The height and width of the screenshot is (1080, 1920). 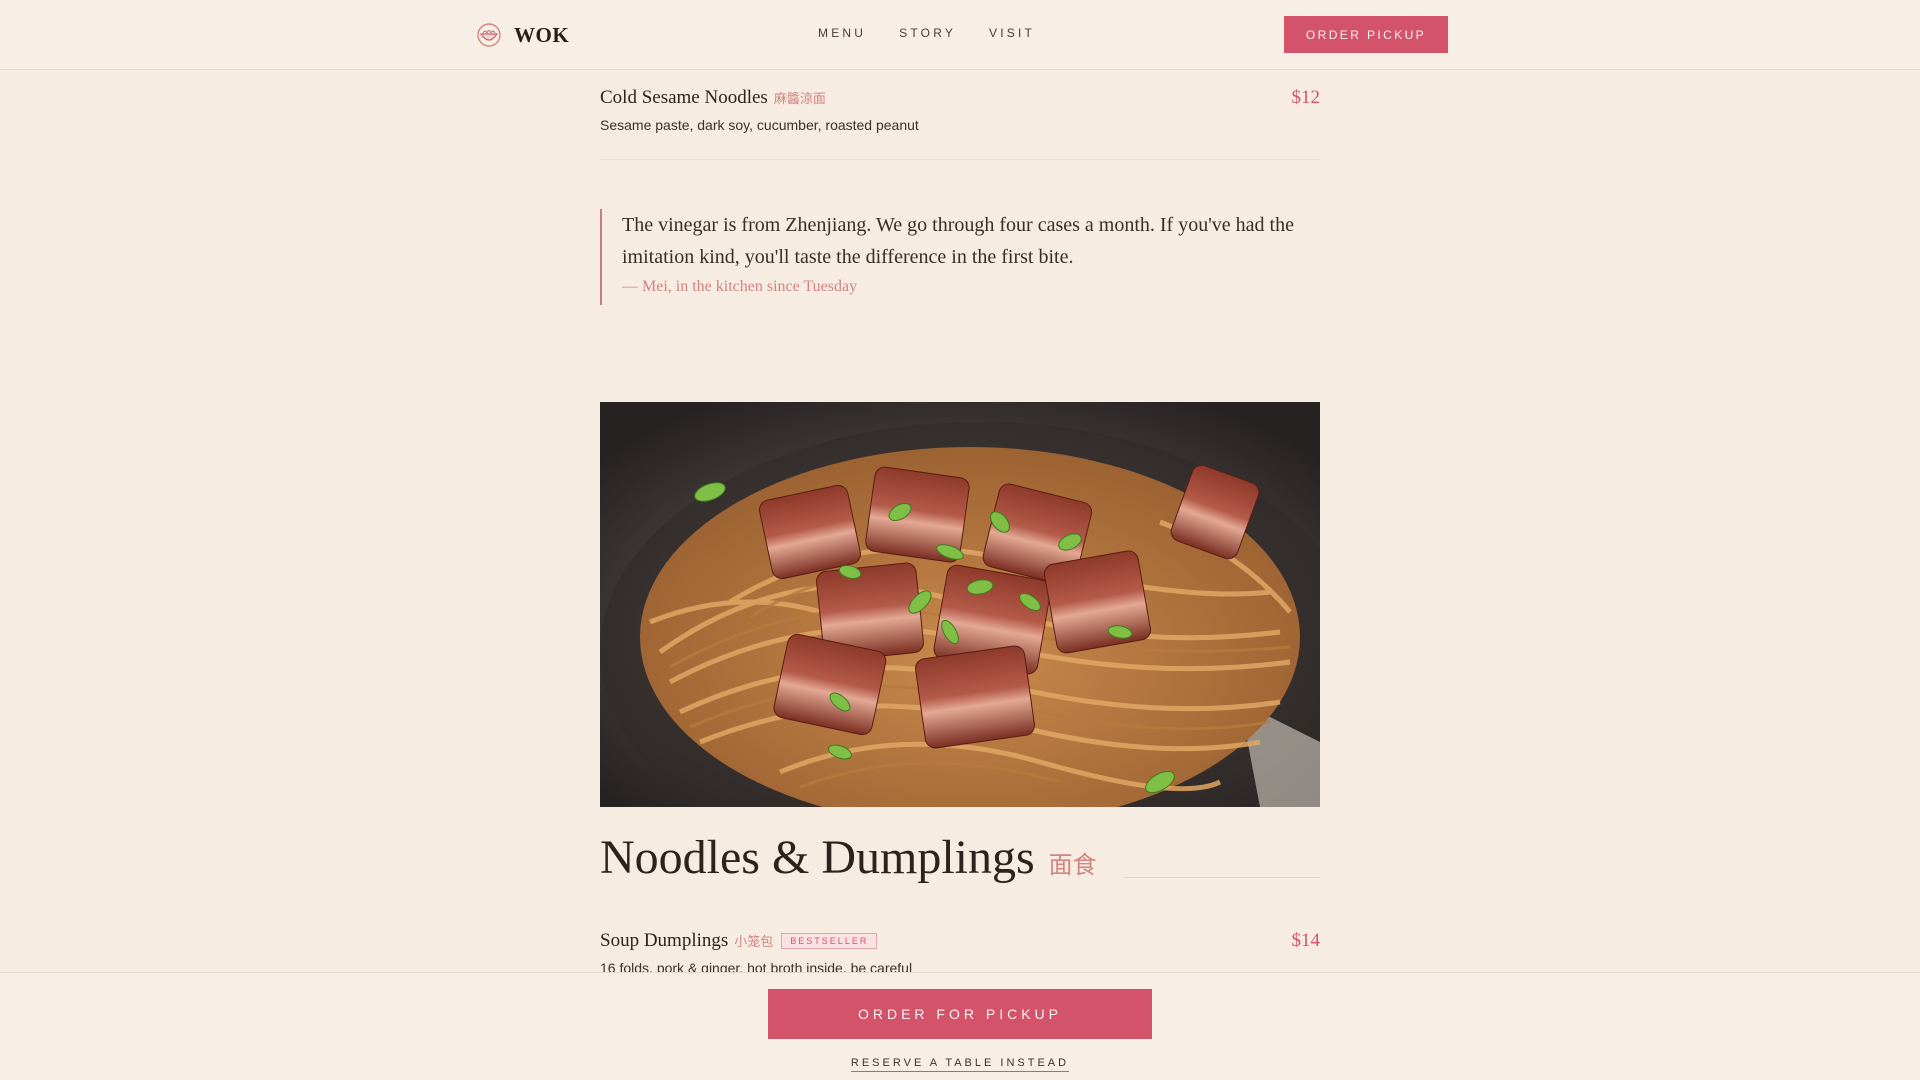 What do you see at coordinates (1306, 940) in the screenshot?
I see `item-price: $14` at bounding box center [1306, 940].